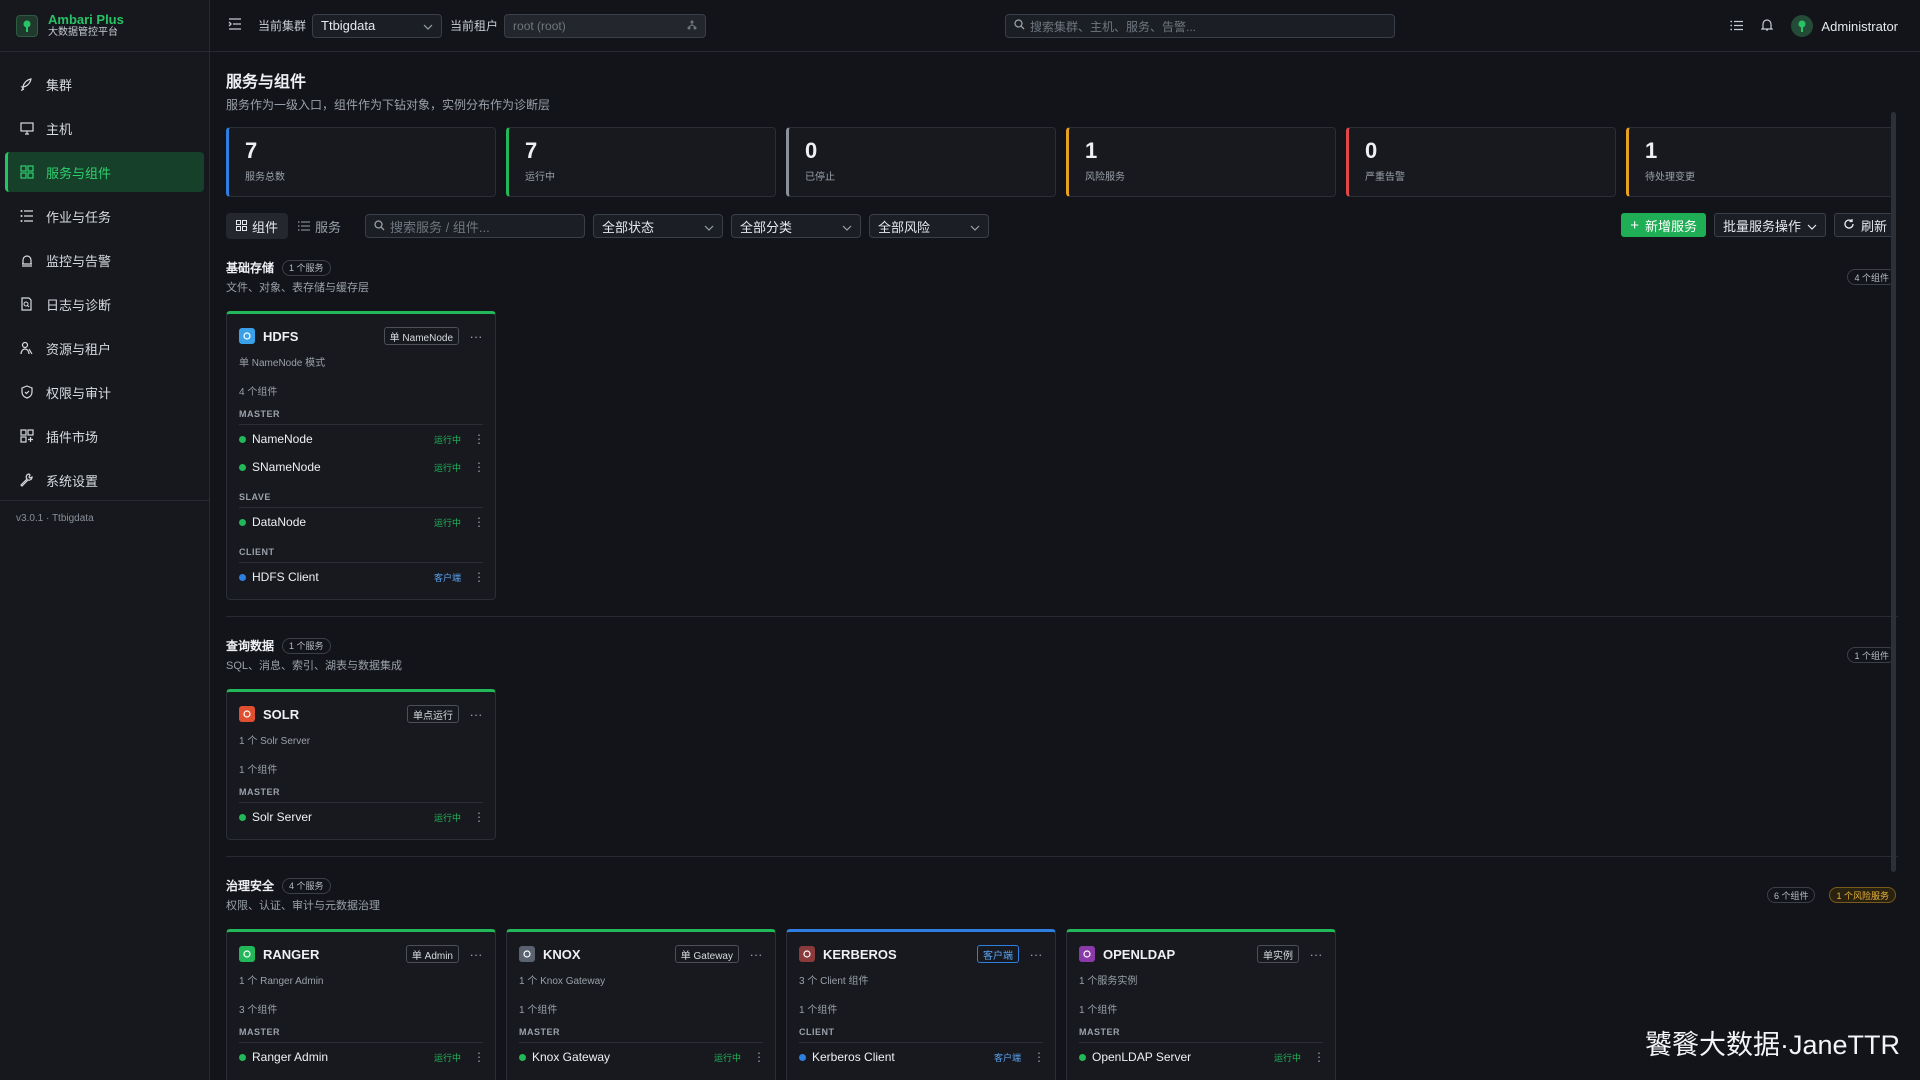 This screenshot has width=1920, height=1080. What do you see at coordinates (1737, 26) in the screenshot?
I see `task-list-icon` at bounding box center [1737, 26].